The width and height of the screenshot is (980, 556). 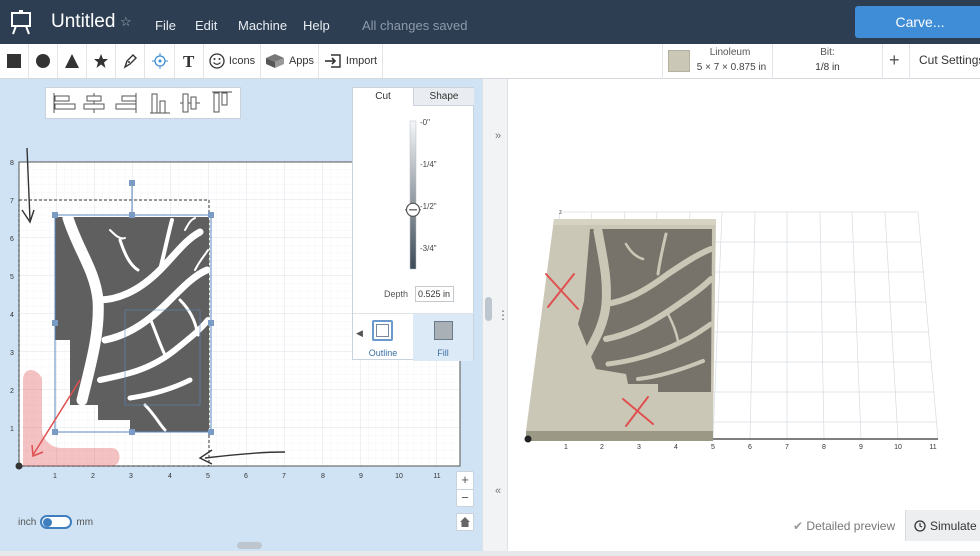 What do you see at coordinates (21, 22) in the screenshot?
I see `easel-logo-icon` at bounding box center [21, 22].